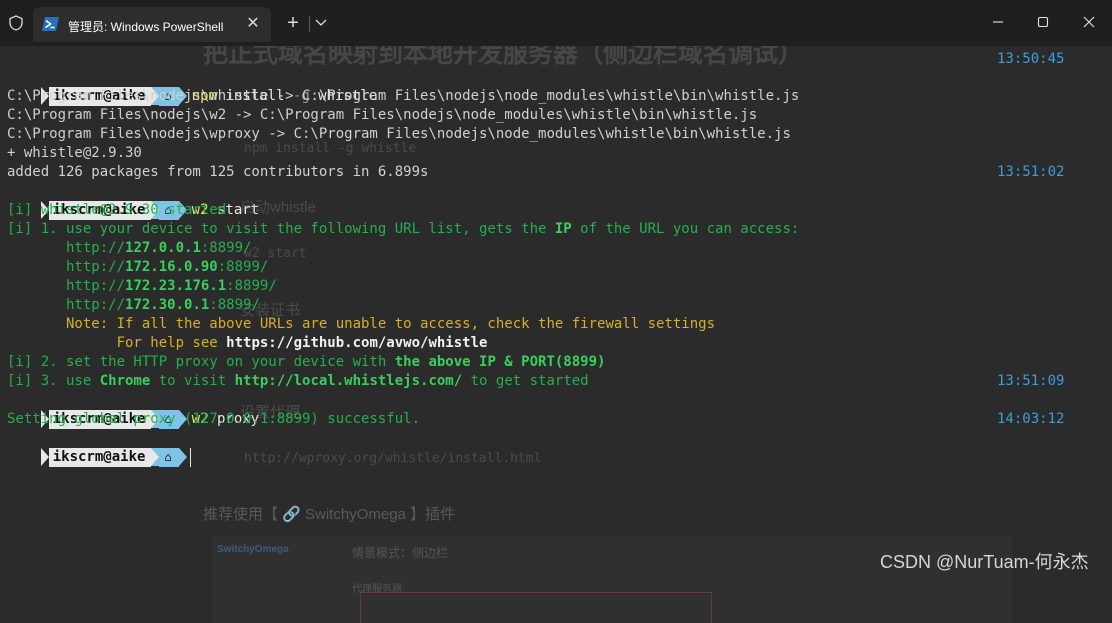 The width and height of the screenshot is (1112, 623). I want to click on terminal-line: ikscrm@aike ⌂ w2 start, so click(133, 201).